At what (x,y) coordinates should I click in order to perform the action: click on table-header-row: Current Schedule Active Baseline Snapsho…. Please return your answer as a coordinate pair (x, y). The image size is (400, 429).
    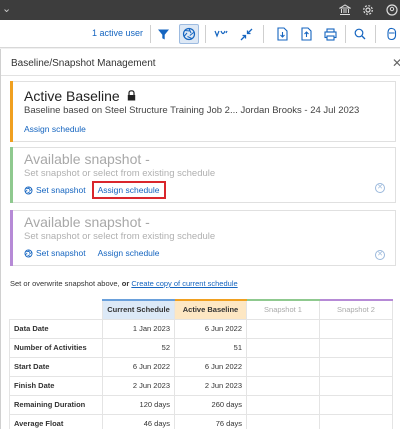
    Looking at the image, I should click on (201, 309).